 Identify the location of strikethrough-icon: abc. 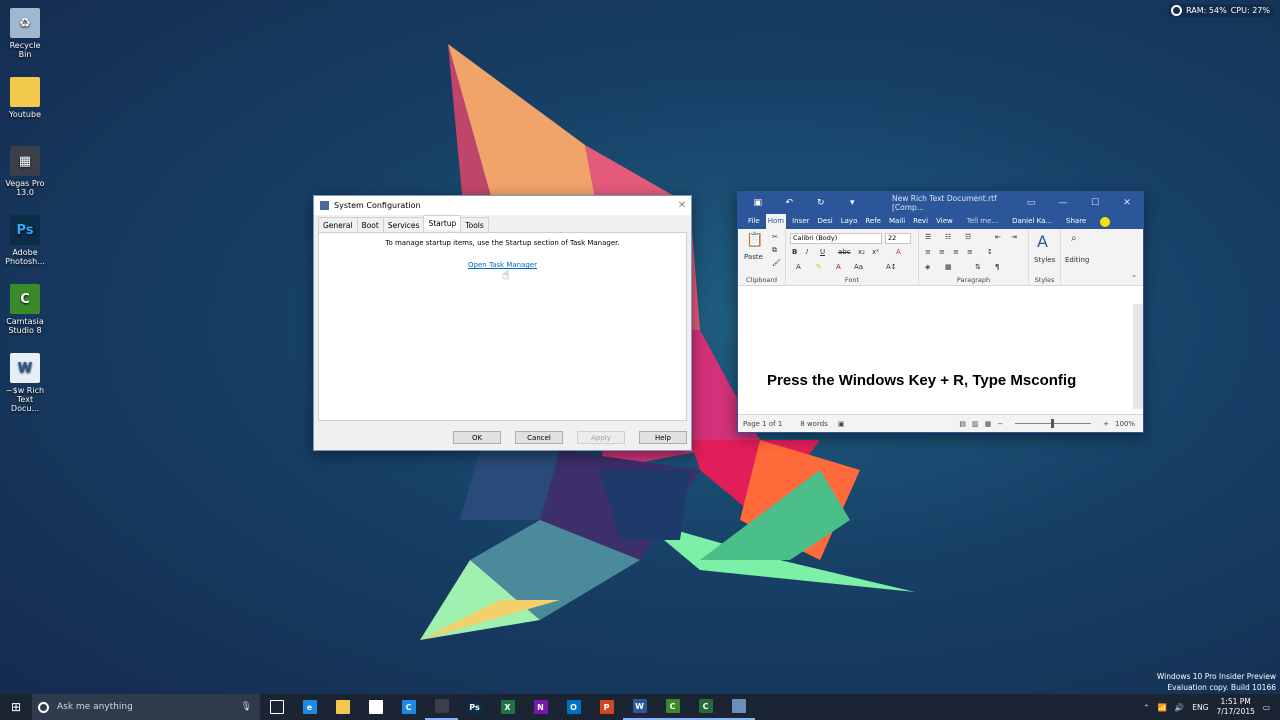
(844, 252).